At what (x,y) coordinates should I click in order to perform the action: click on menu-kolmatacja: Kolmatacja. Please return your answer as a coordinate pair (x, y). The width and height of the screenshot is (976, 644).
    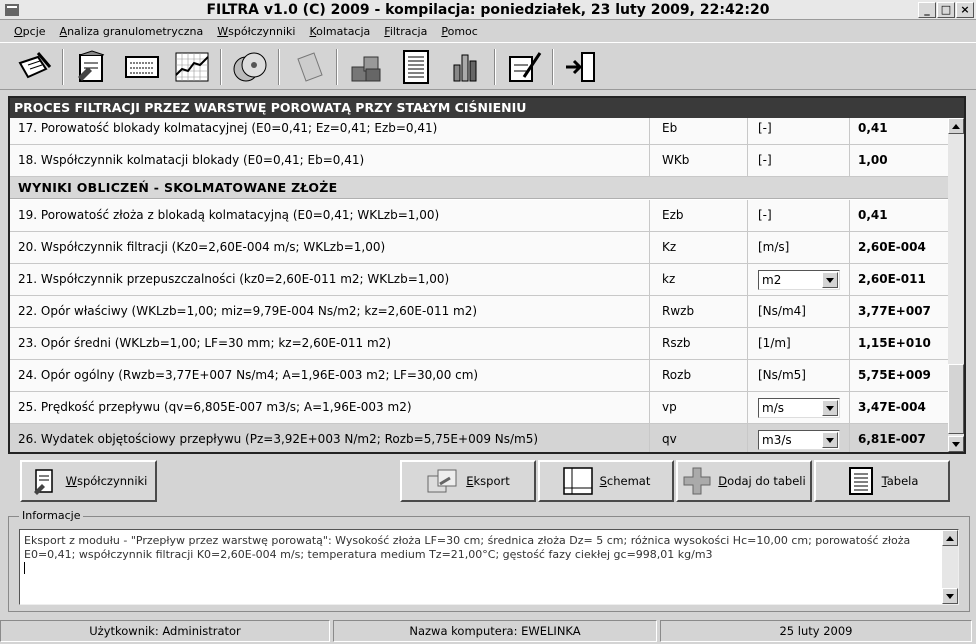
    Looking at the image, I should click on (339, 31).